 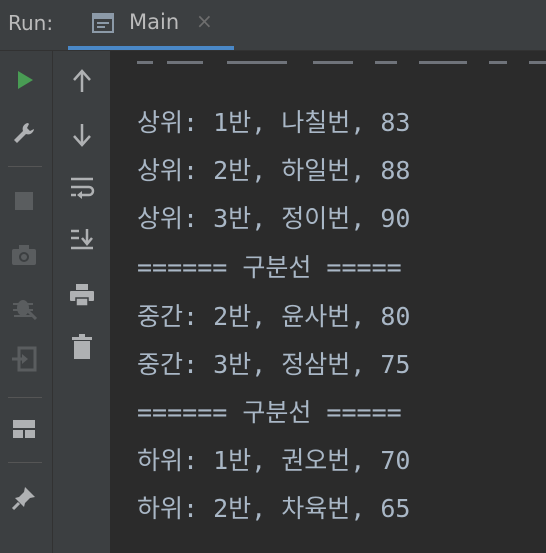 I want to click on down-arrow-icon, so click(x=82, y=135).